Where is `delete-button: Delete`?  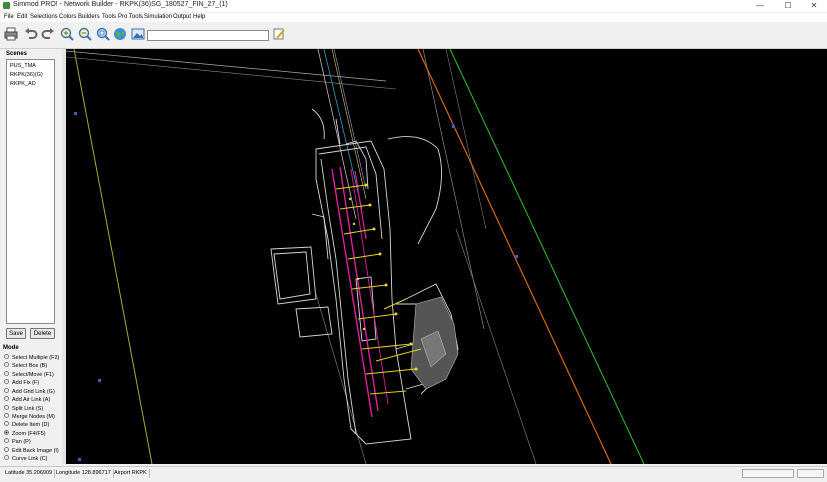
delete-button: Delete is located at coordinates (42, 333).